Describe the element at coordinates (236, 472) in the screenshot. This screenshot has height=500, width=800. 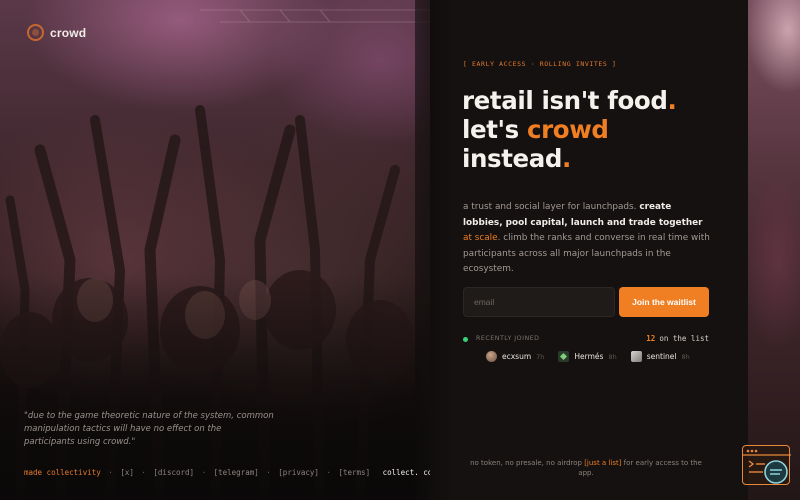
I see `footer-link-telegram: [telegram]` at that location.